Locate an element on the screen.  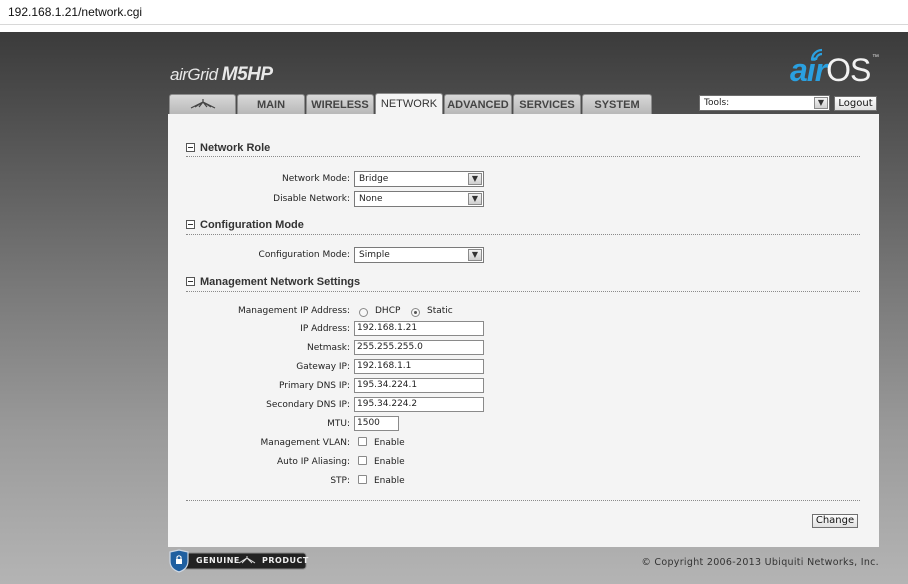
netmask-input: 255.255.255.0 is located at coordinates (419, 347).